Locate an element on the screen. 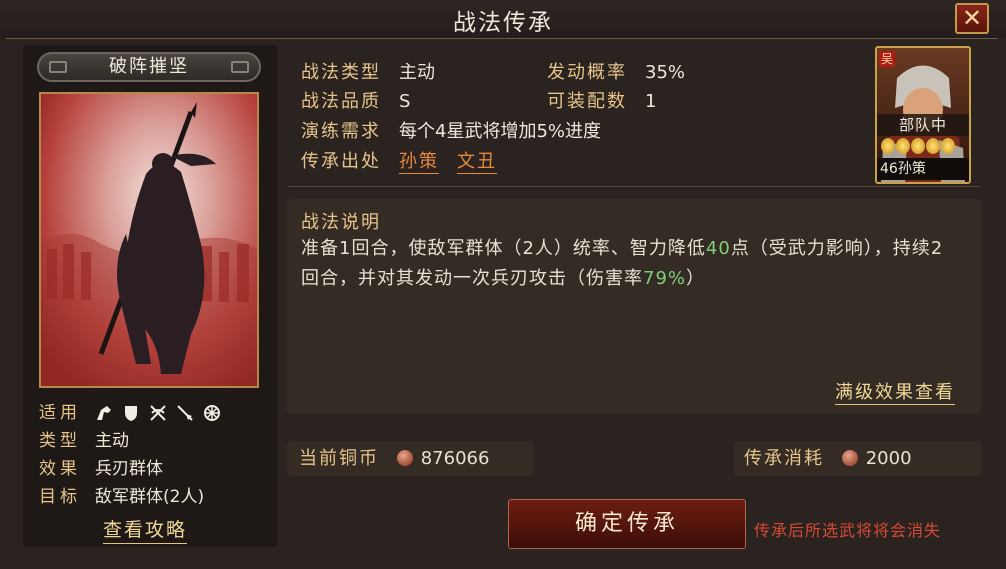  info-label: 可装配数 is located at coordinates (587, 101).